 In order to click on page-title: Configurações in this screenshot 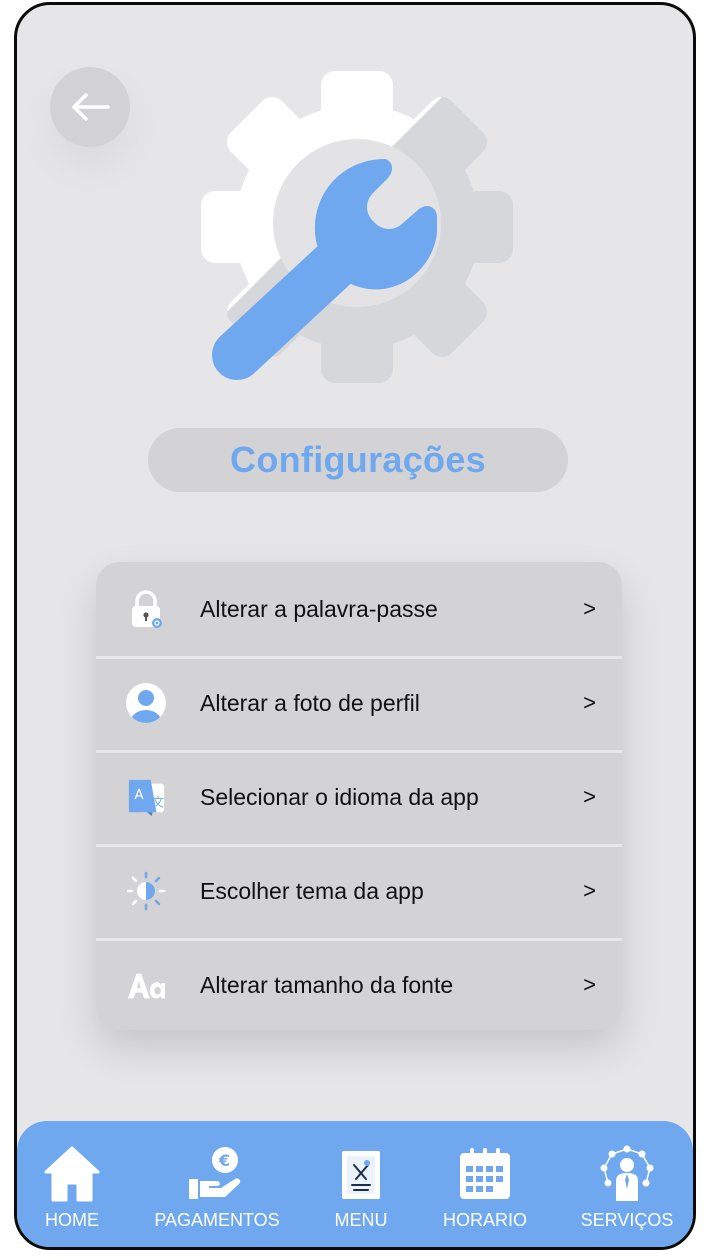, I will do `click(358, 460)`.